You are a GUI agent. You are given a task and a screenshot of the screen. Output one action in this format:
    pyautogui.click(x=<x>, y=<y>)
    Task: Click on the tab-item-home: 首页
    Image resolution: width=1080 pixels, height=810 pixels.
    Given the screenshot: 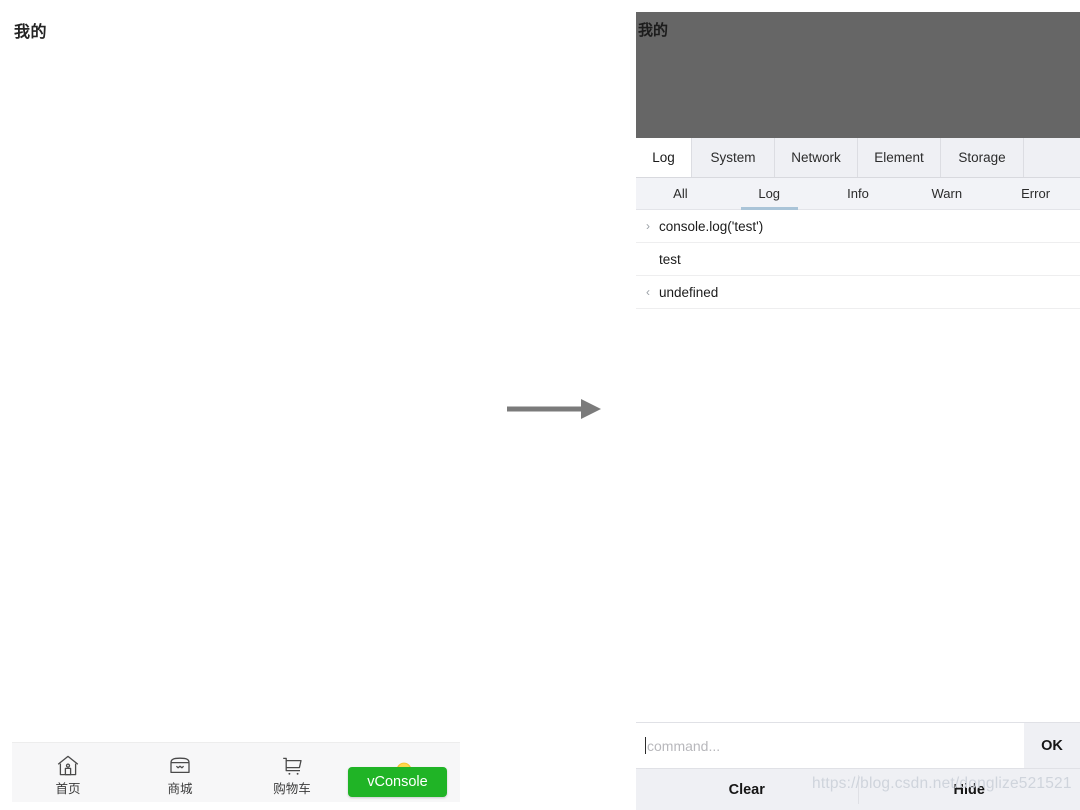 What is the action you would take?
    pyautogui.click(x=68, y=772)
    